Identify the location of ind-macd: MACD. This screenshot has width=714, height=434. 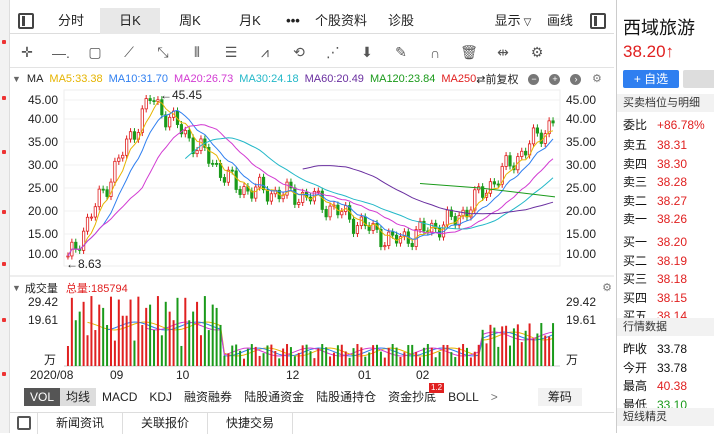
(119, 397).